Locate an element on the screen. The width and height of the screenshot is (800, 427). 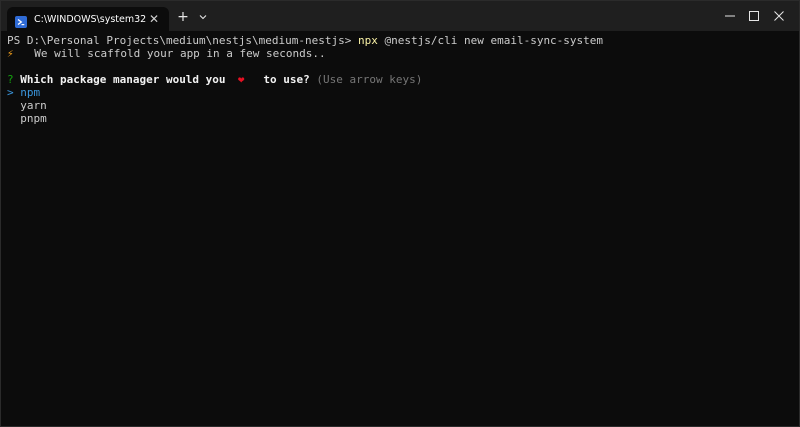
command-args: @nestjs/cli new email-sync-system is located at coordinates (490, 40).